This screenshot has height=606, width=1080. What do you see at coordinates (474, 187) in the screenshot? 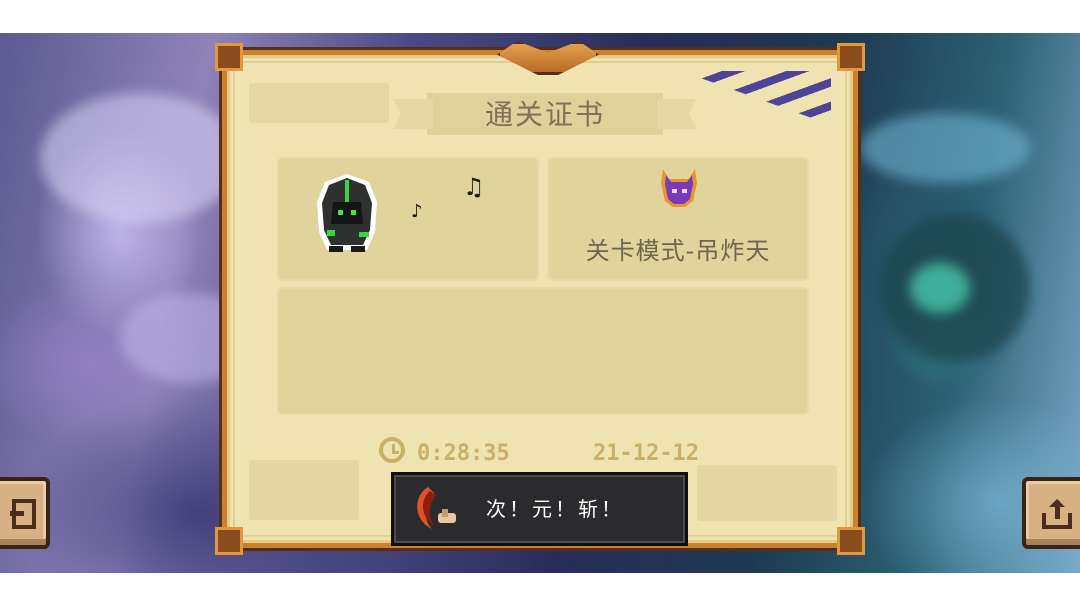
I see `music-note-icon: ♫` at bounding box center [474, 187].